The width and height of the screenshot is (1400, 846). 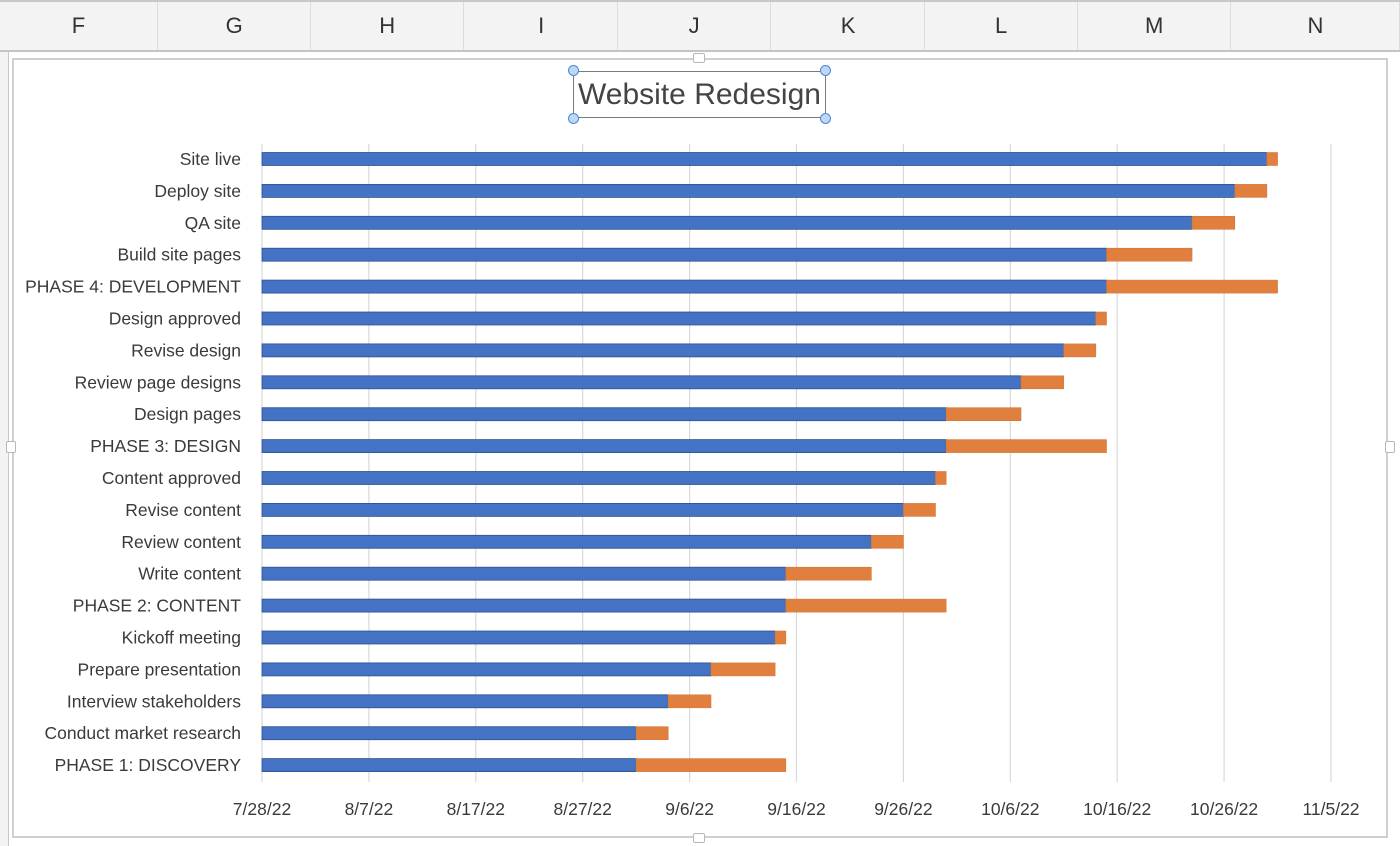 What do you see at coordinates (197, 191) in the screenshot?
I see `task-label: Deploy site` at bounding box center [197, 191].